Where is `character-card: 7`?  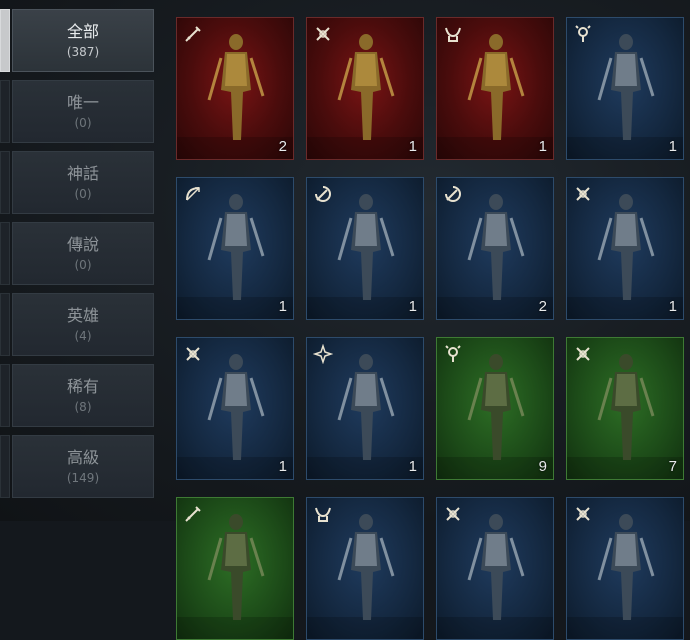 character-card: 7 is located at coordinates (625, 408).